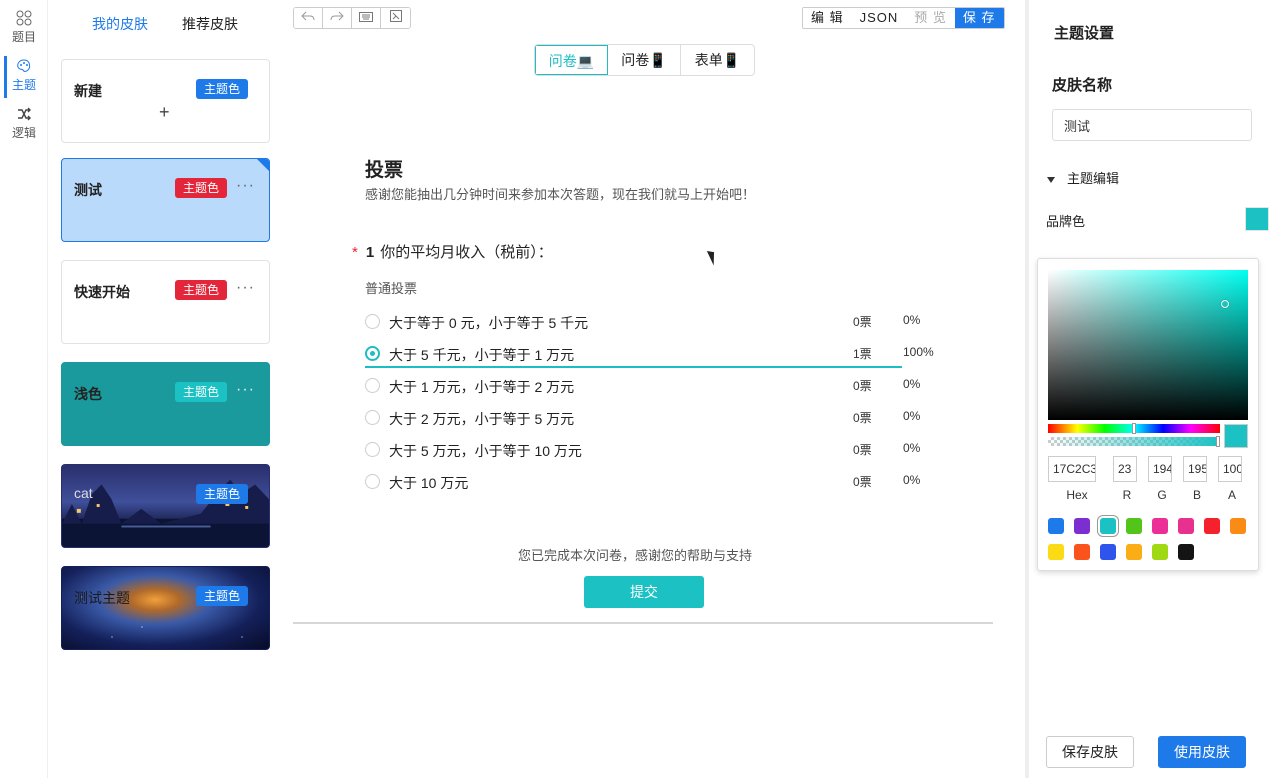 This screenshot has height=778, width=1281. I want to click on rail-item-logic: 逻辑, so click(24, 122).